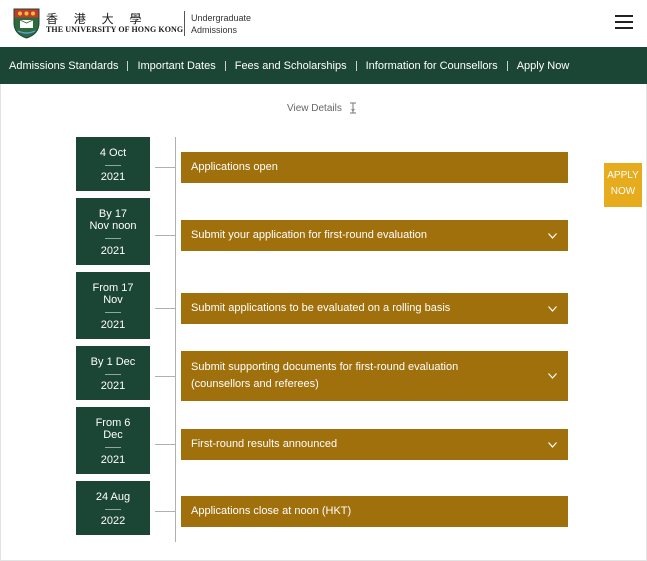 This screenshot has width=647, height=561. Describe the element at coordinates (271, 511) in the screenshot. I see `event-label: Applications close at noon (HKT)` at that location.